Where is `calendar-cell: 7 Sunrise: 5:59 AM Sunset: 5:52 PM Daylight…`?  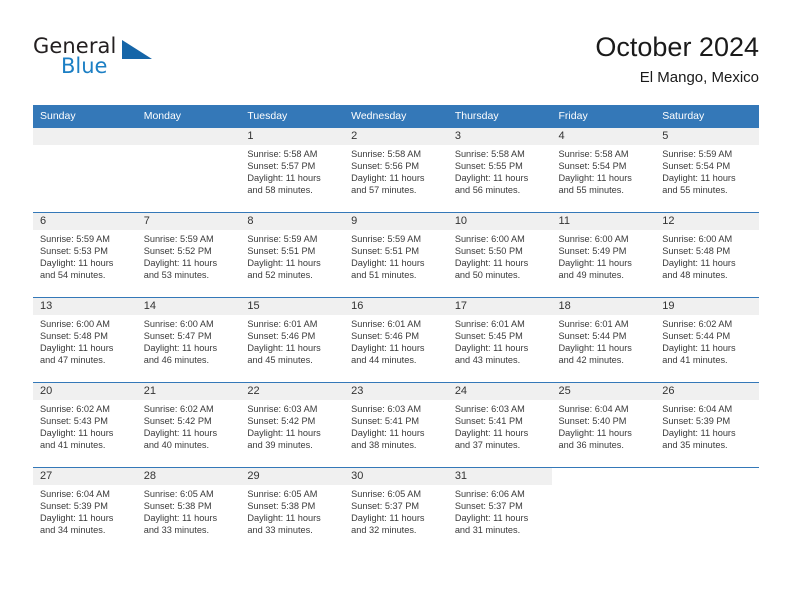 calendar-cell: 7 Sunrise: 5:59 AM Sunset: 5:52 PM Daylight… is located at coordinates (188, 255).